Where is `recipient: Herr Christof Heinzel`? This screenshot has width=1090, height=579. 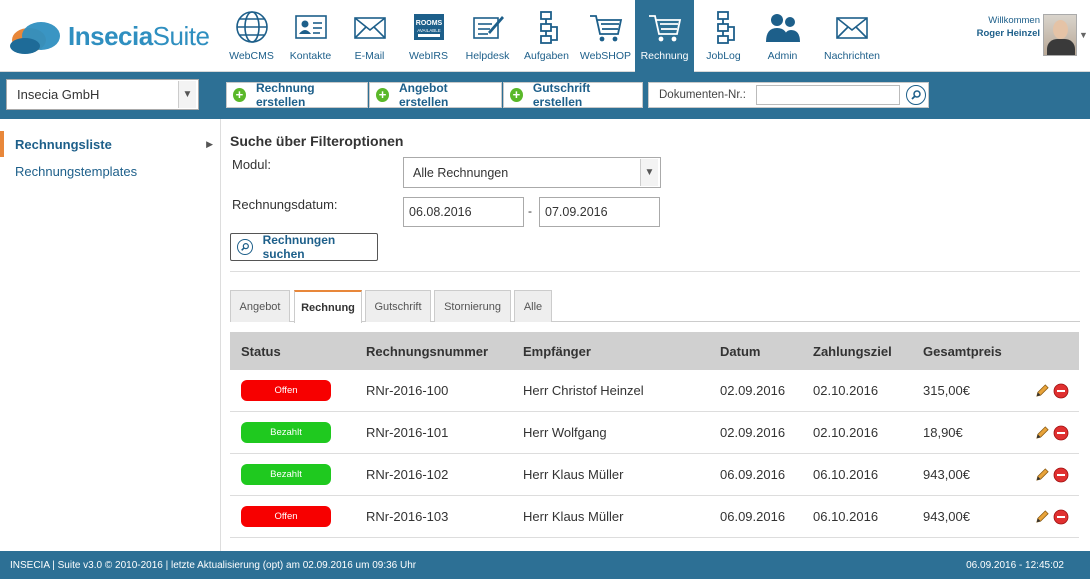 recipient: Herr Christof Heinzel is located at coordinates (583, 390).